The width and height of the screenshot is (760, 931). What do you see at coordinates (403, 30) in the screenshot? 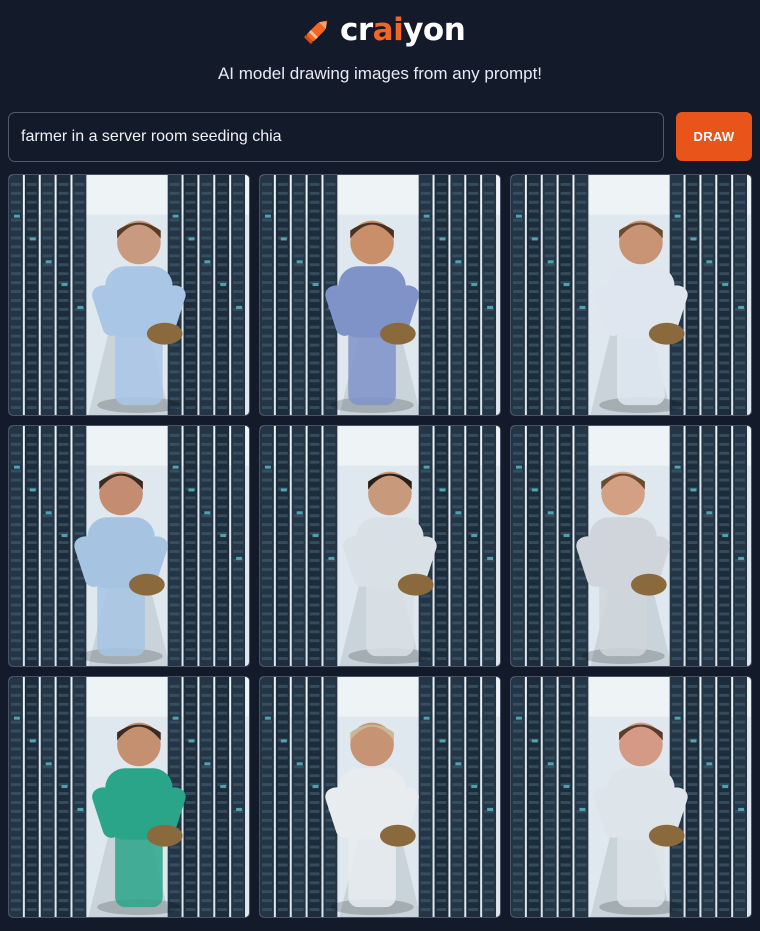
I see `logo-text: craiyon` at bounding box center [403, 30].